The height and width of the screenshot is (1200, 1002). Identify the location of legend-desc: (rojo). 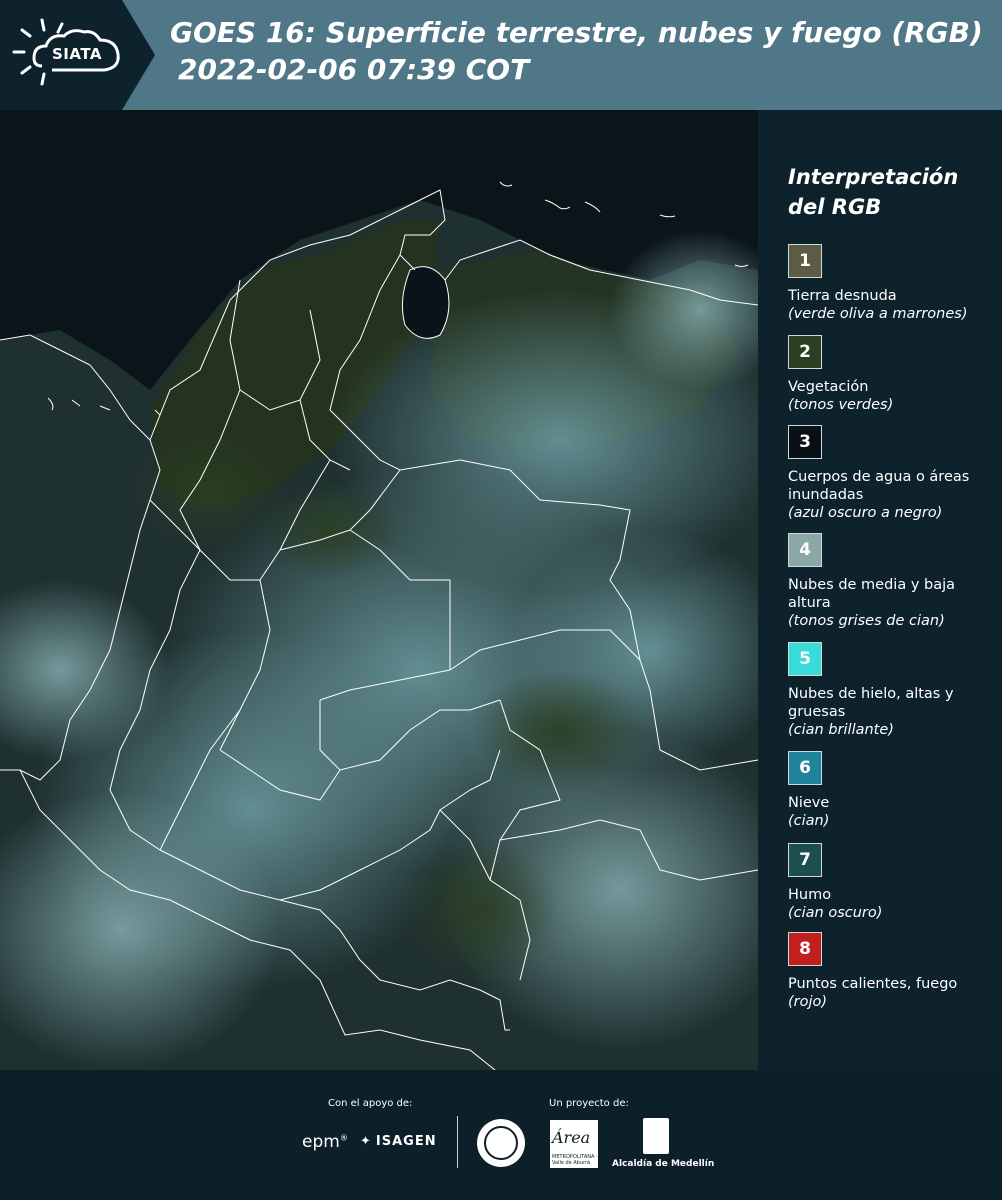
(808, 1002).